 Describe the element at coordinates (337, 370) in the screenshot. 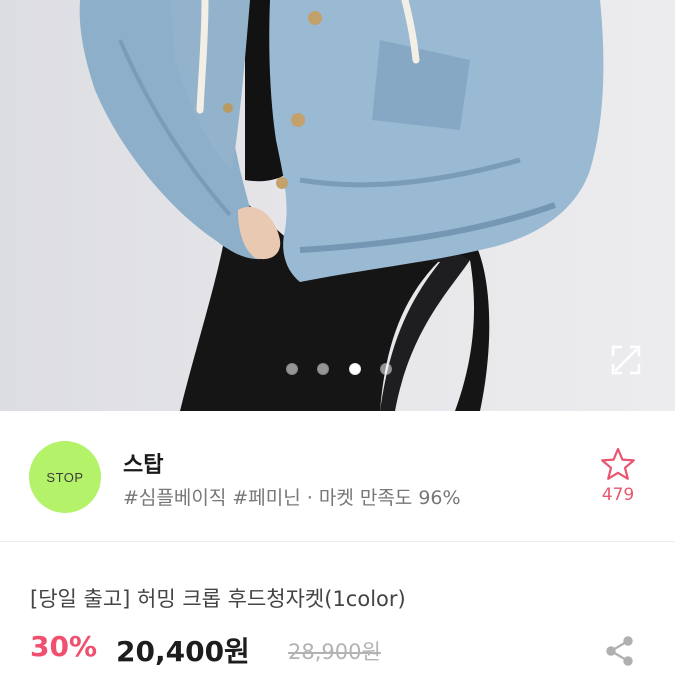

I see `carousel-indicator` at that location.